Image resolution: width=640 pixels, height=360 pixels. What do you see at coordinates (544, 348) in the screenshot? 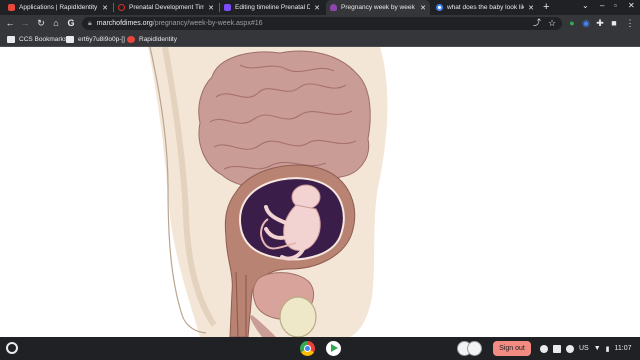
I see `record-icon` at bounding box center [544, 348].